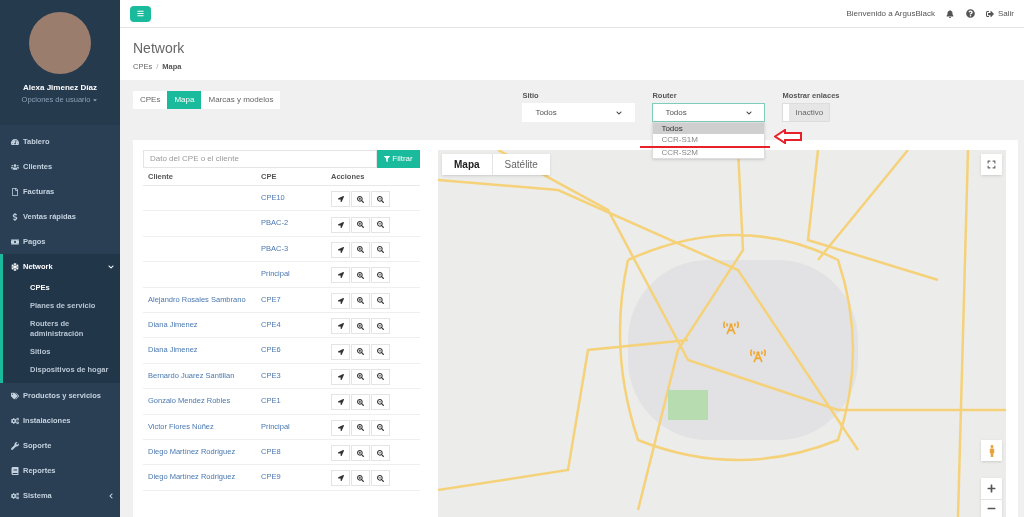 This screenshot has height=517, width=1024. Describe the element at coordinates (159, 48) in the screenshot. I see `page-title: Network` at that location.